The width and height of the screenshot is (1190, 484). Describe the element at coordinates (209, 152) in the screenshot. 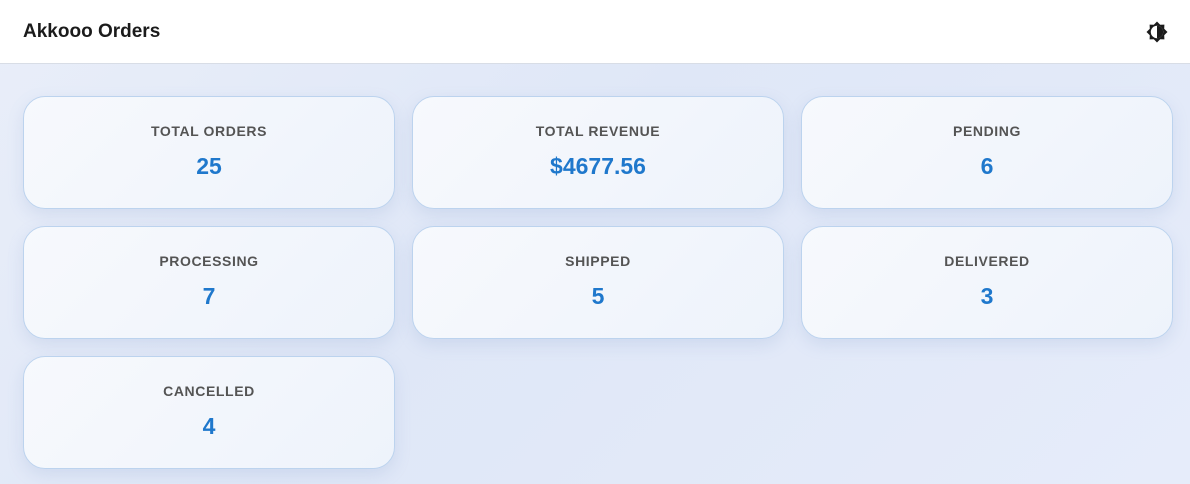

I see `stat-card-total-orders: TOTAL ORDERS 25` at that location.